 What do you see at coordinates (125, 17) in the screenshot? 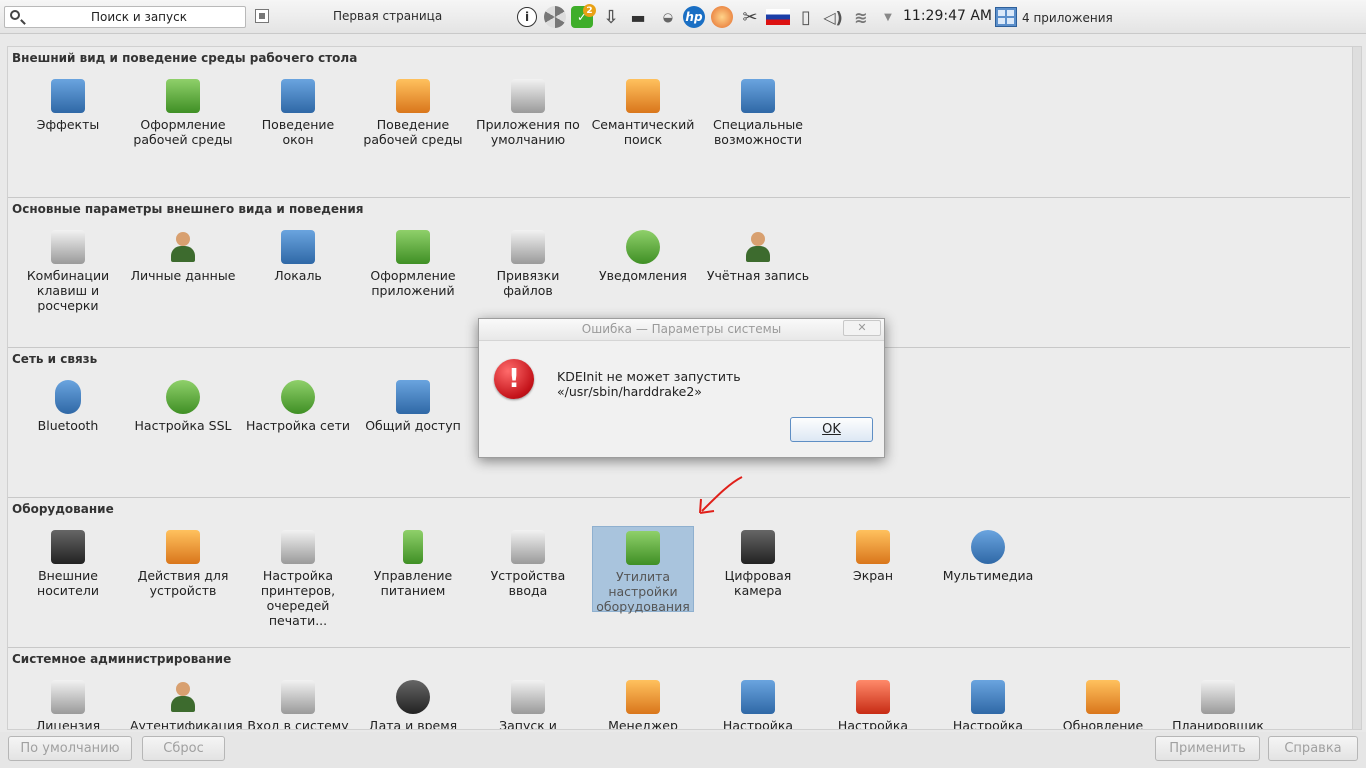
I see `search-and-launch-button: Поиск и запуск` at bounding box center [125, 17].